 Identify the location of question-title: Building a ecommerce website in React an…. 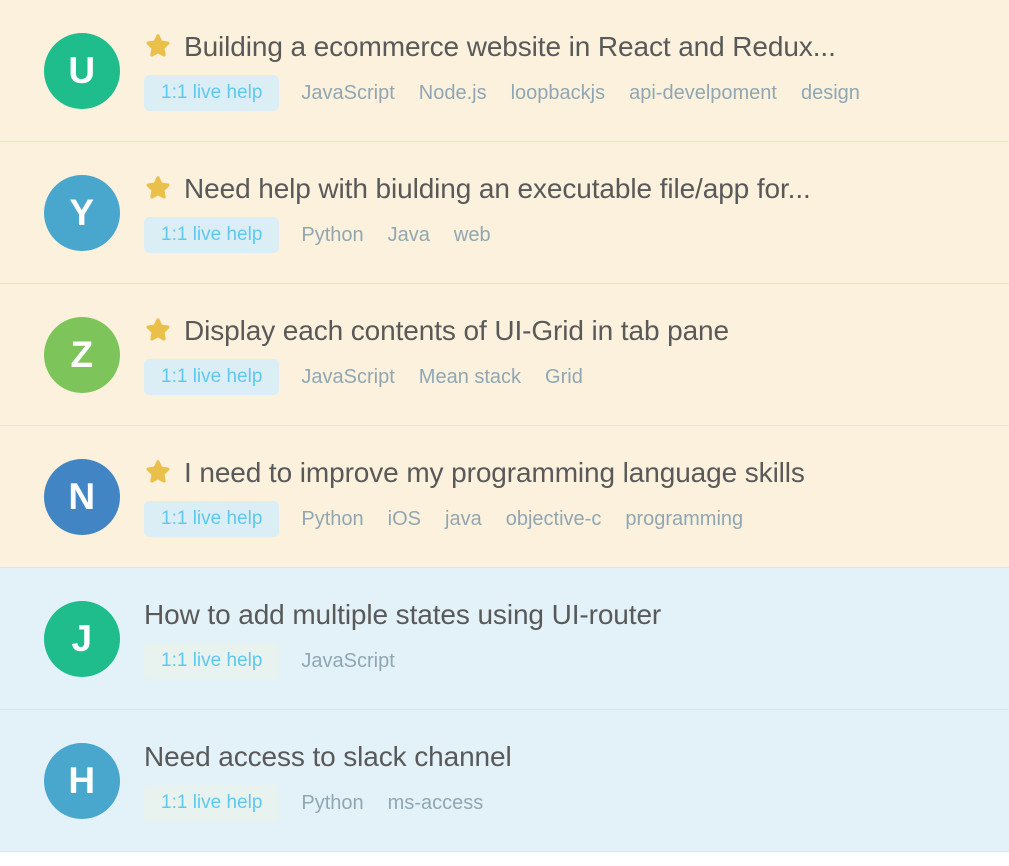
(510, 47).